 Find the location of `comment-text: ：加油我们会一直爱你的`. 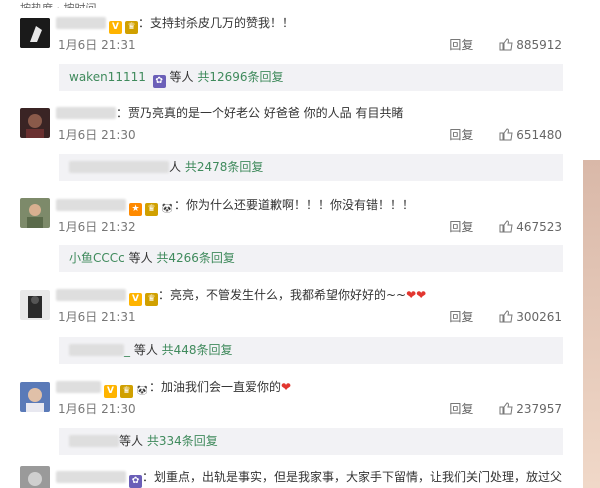

comment-text: ：加油我们会一直爱你的 is located at coordinates (215, 387).